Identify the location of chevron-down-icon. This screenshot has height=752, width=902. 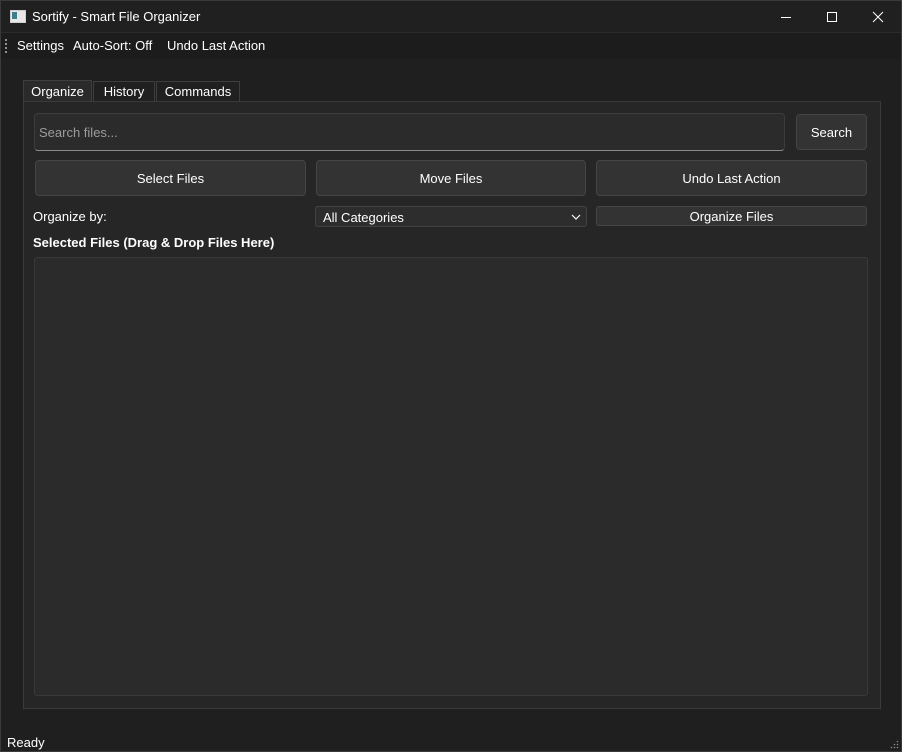
(576, 217).